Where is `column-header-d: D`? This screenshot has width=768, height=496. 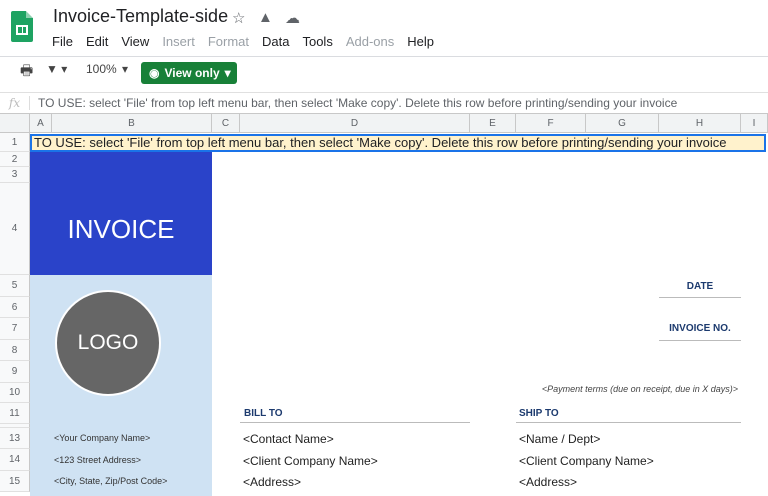
column-header-d: D is located at coordinates (355, 123).